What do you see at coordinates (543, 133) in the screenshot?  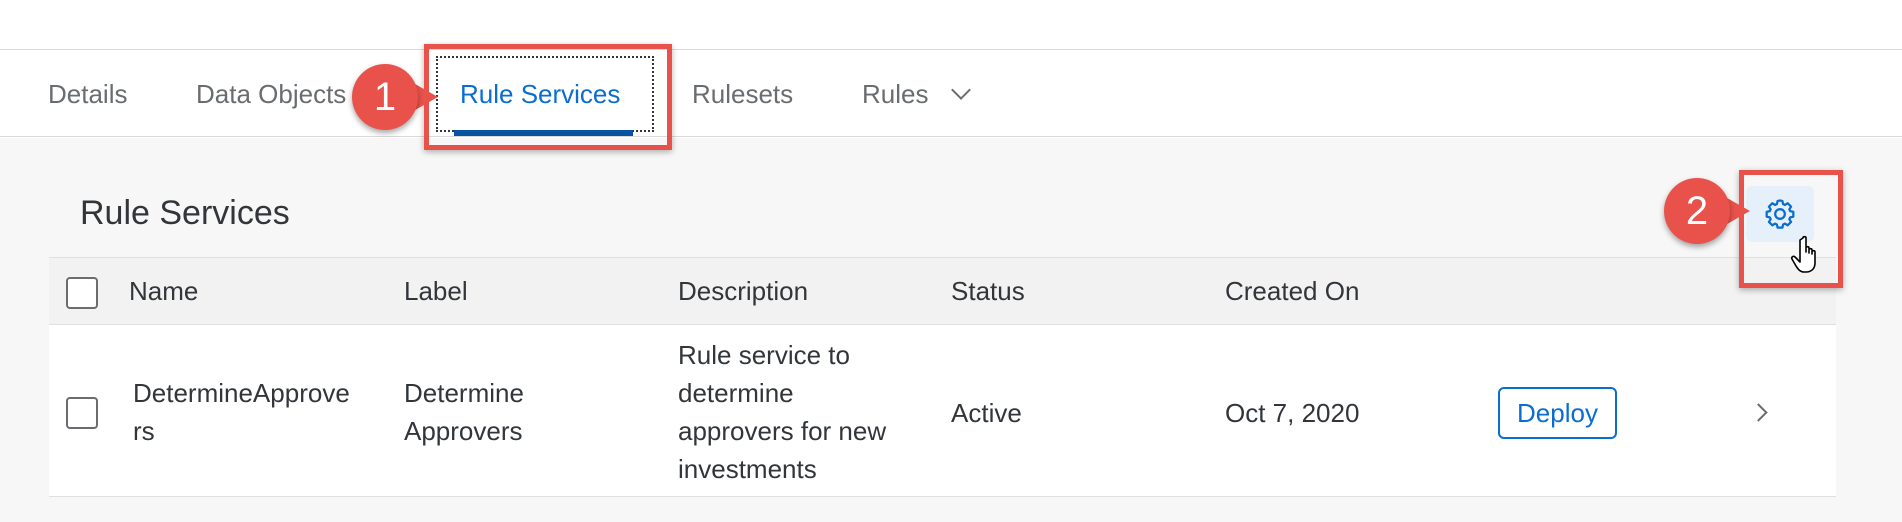 I see `active-tab-indicator` at bounding box center [543, 133].